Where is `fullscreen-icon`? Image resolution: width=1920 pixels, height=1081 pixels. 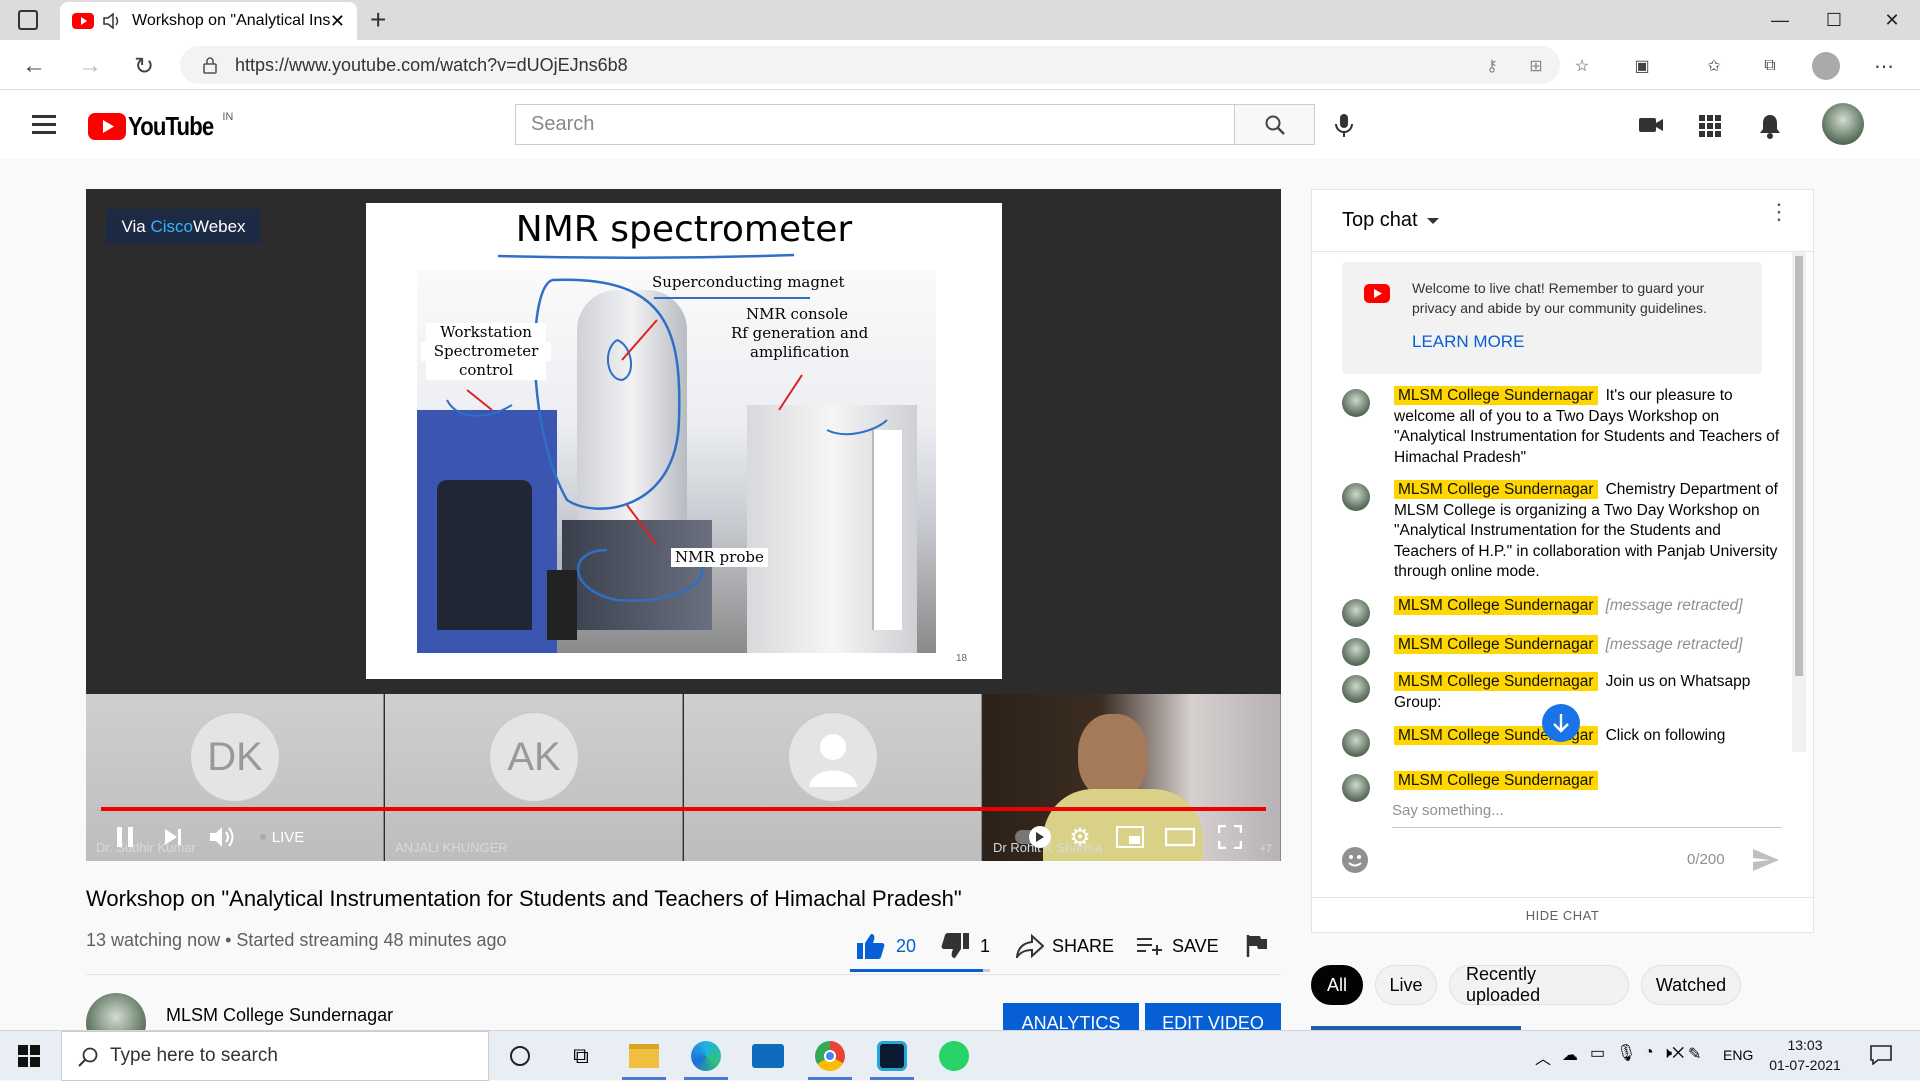
fullscreen-icon is located at coordinates (1230, 837).